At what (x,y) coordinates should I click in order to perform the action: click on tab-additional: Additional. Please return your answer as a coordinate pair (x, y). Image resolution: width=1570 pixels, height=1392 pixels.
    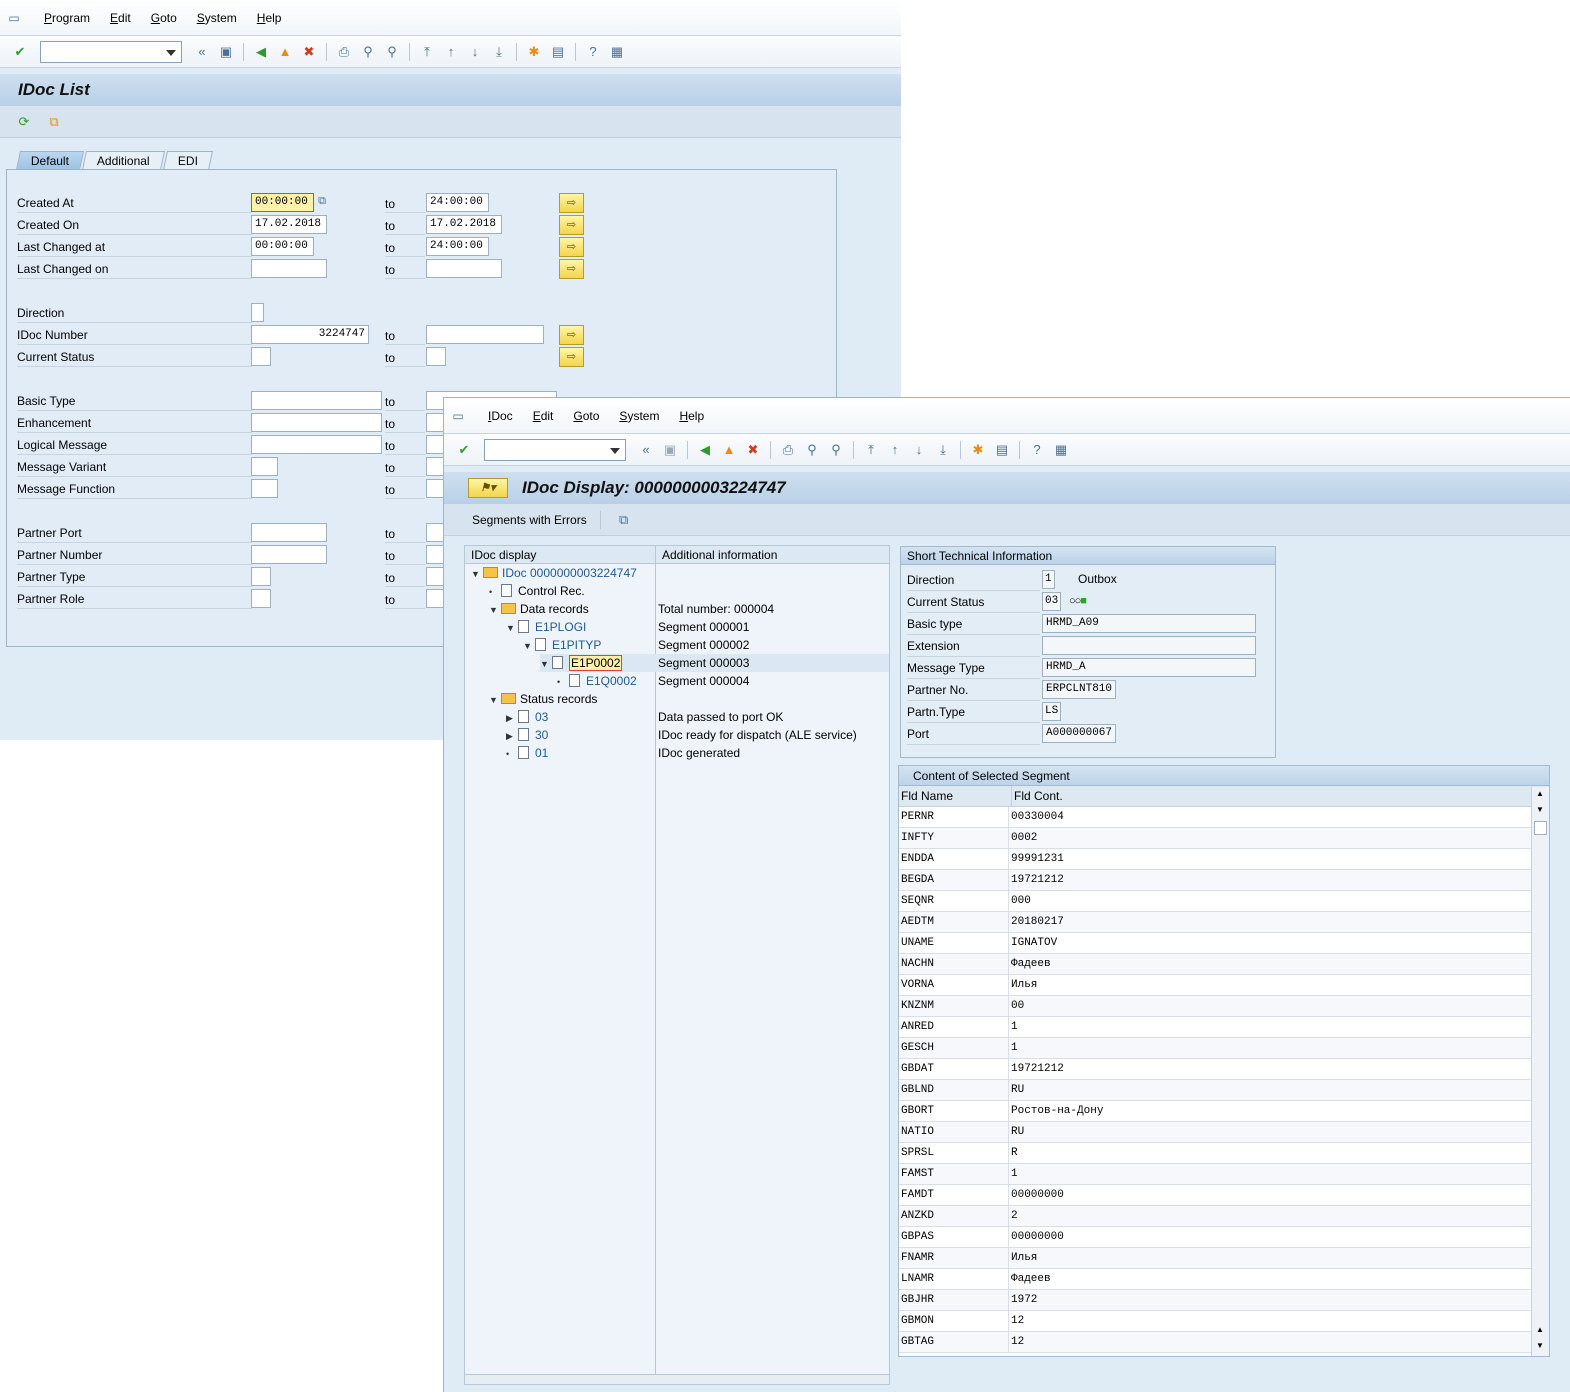
    Looking at the image, I should click on (123, 160).